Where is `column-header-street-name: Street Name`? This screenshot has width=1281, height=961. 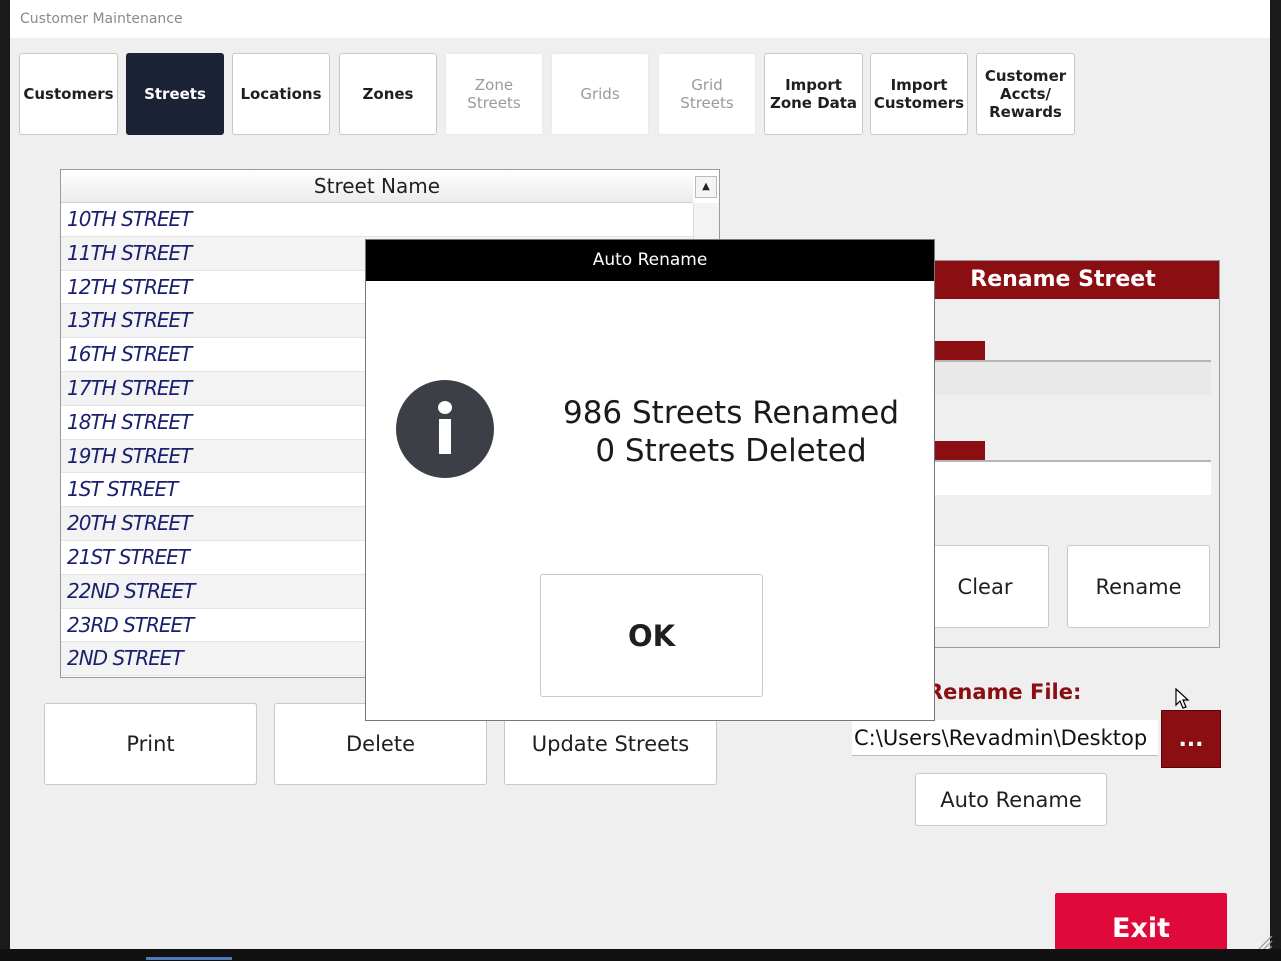 column-header-street-name: Street Name is located at coordinates (377, 186).